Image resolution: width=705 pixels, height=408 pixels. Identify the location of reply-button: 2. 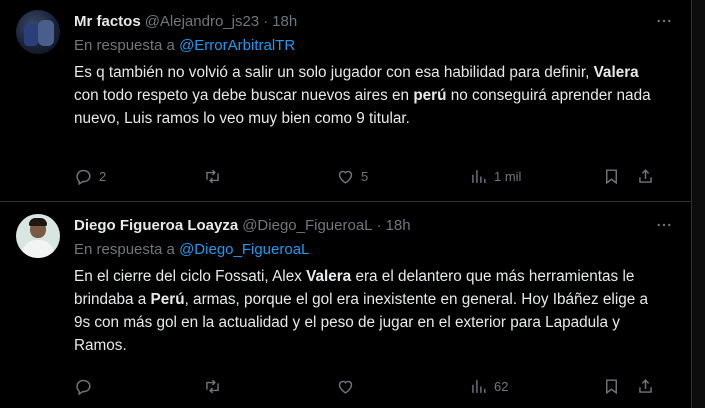
(90, 176).